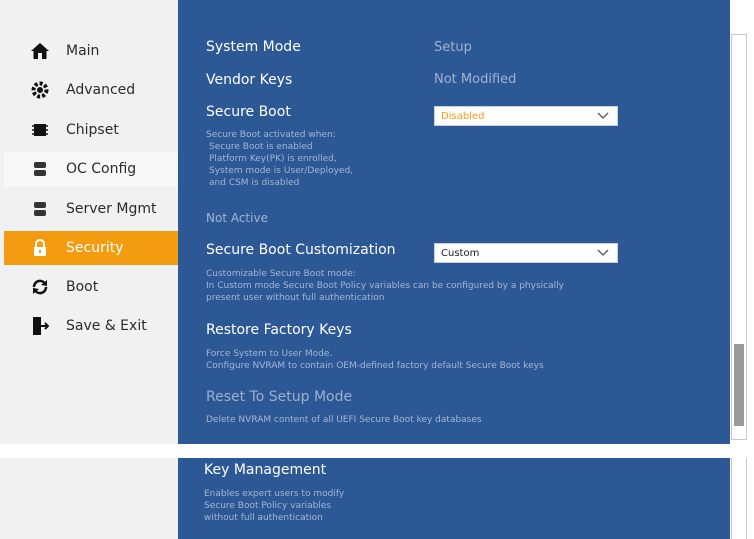 The width and height of the screenshot is (754, 539). What do you see at coordinates (40, 90) in the screenshot?
I see `gear-icon` at bounding box center [40, 90].